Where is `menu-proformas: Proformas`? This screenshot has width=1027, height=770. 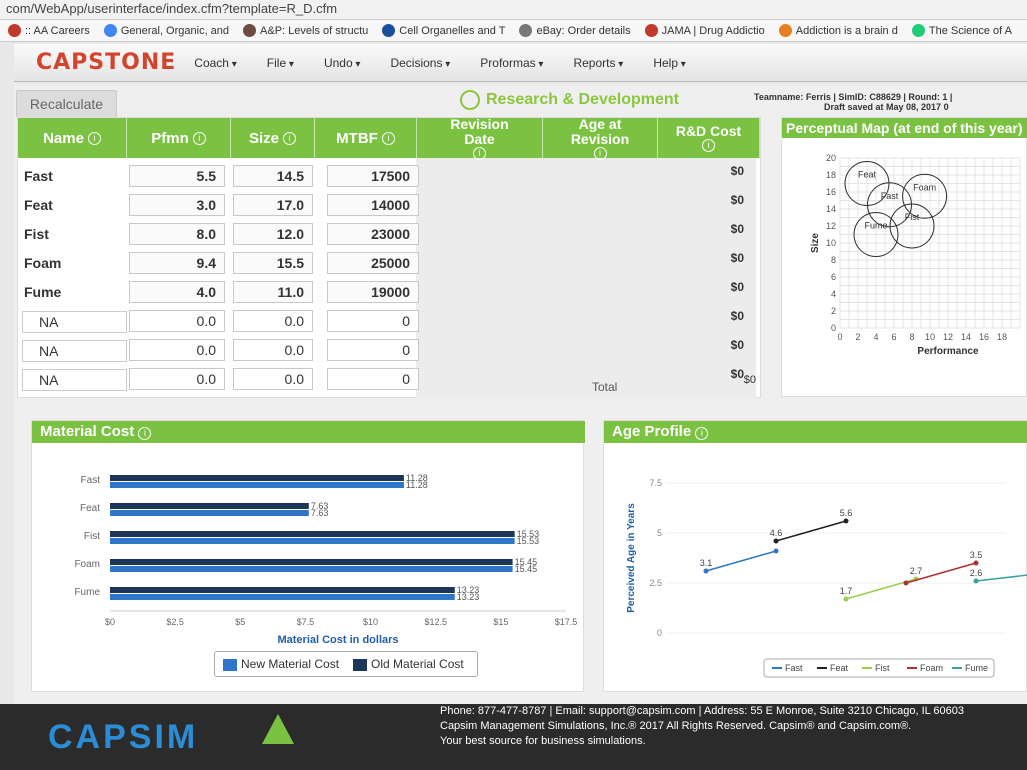 menu-proformas: Proformas is located at coordinates (511, 63).